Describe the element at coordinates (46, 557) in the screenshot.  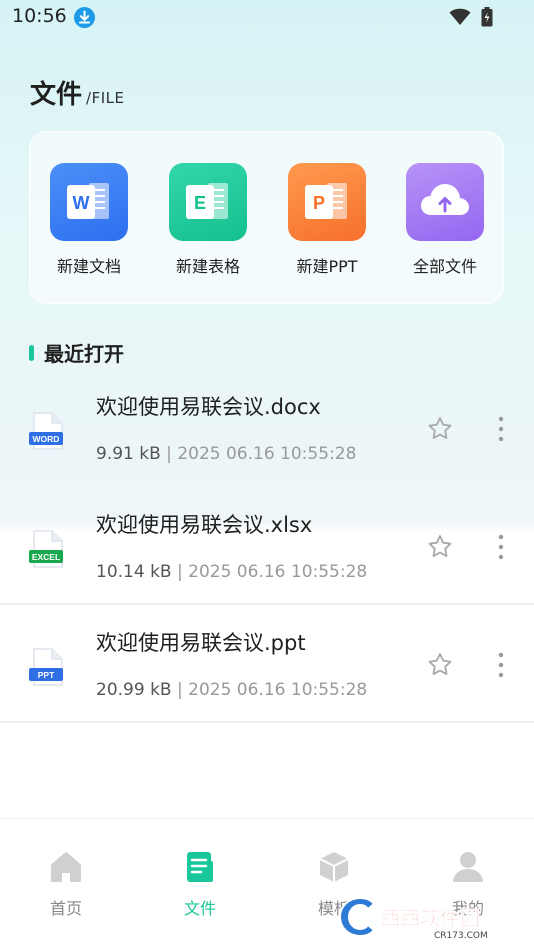
I see `svg-text: EXCEL` at that location.